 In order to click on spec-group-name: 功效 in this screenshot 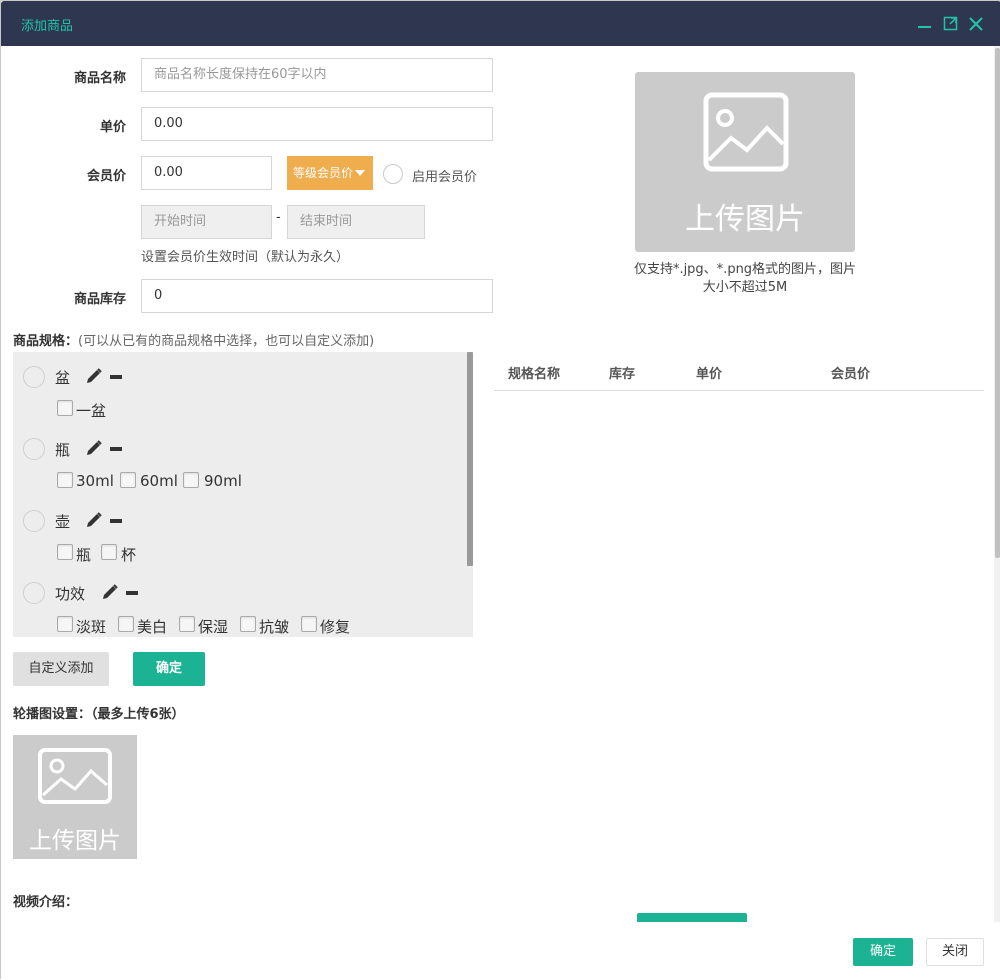, I will do `click(70, 594)`.